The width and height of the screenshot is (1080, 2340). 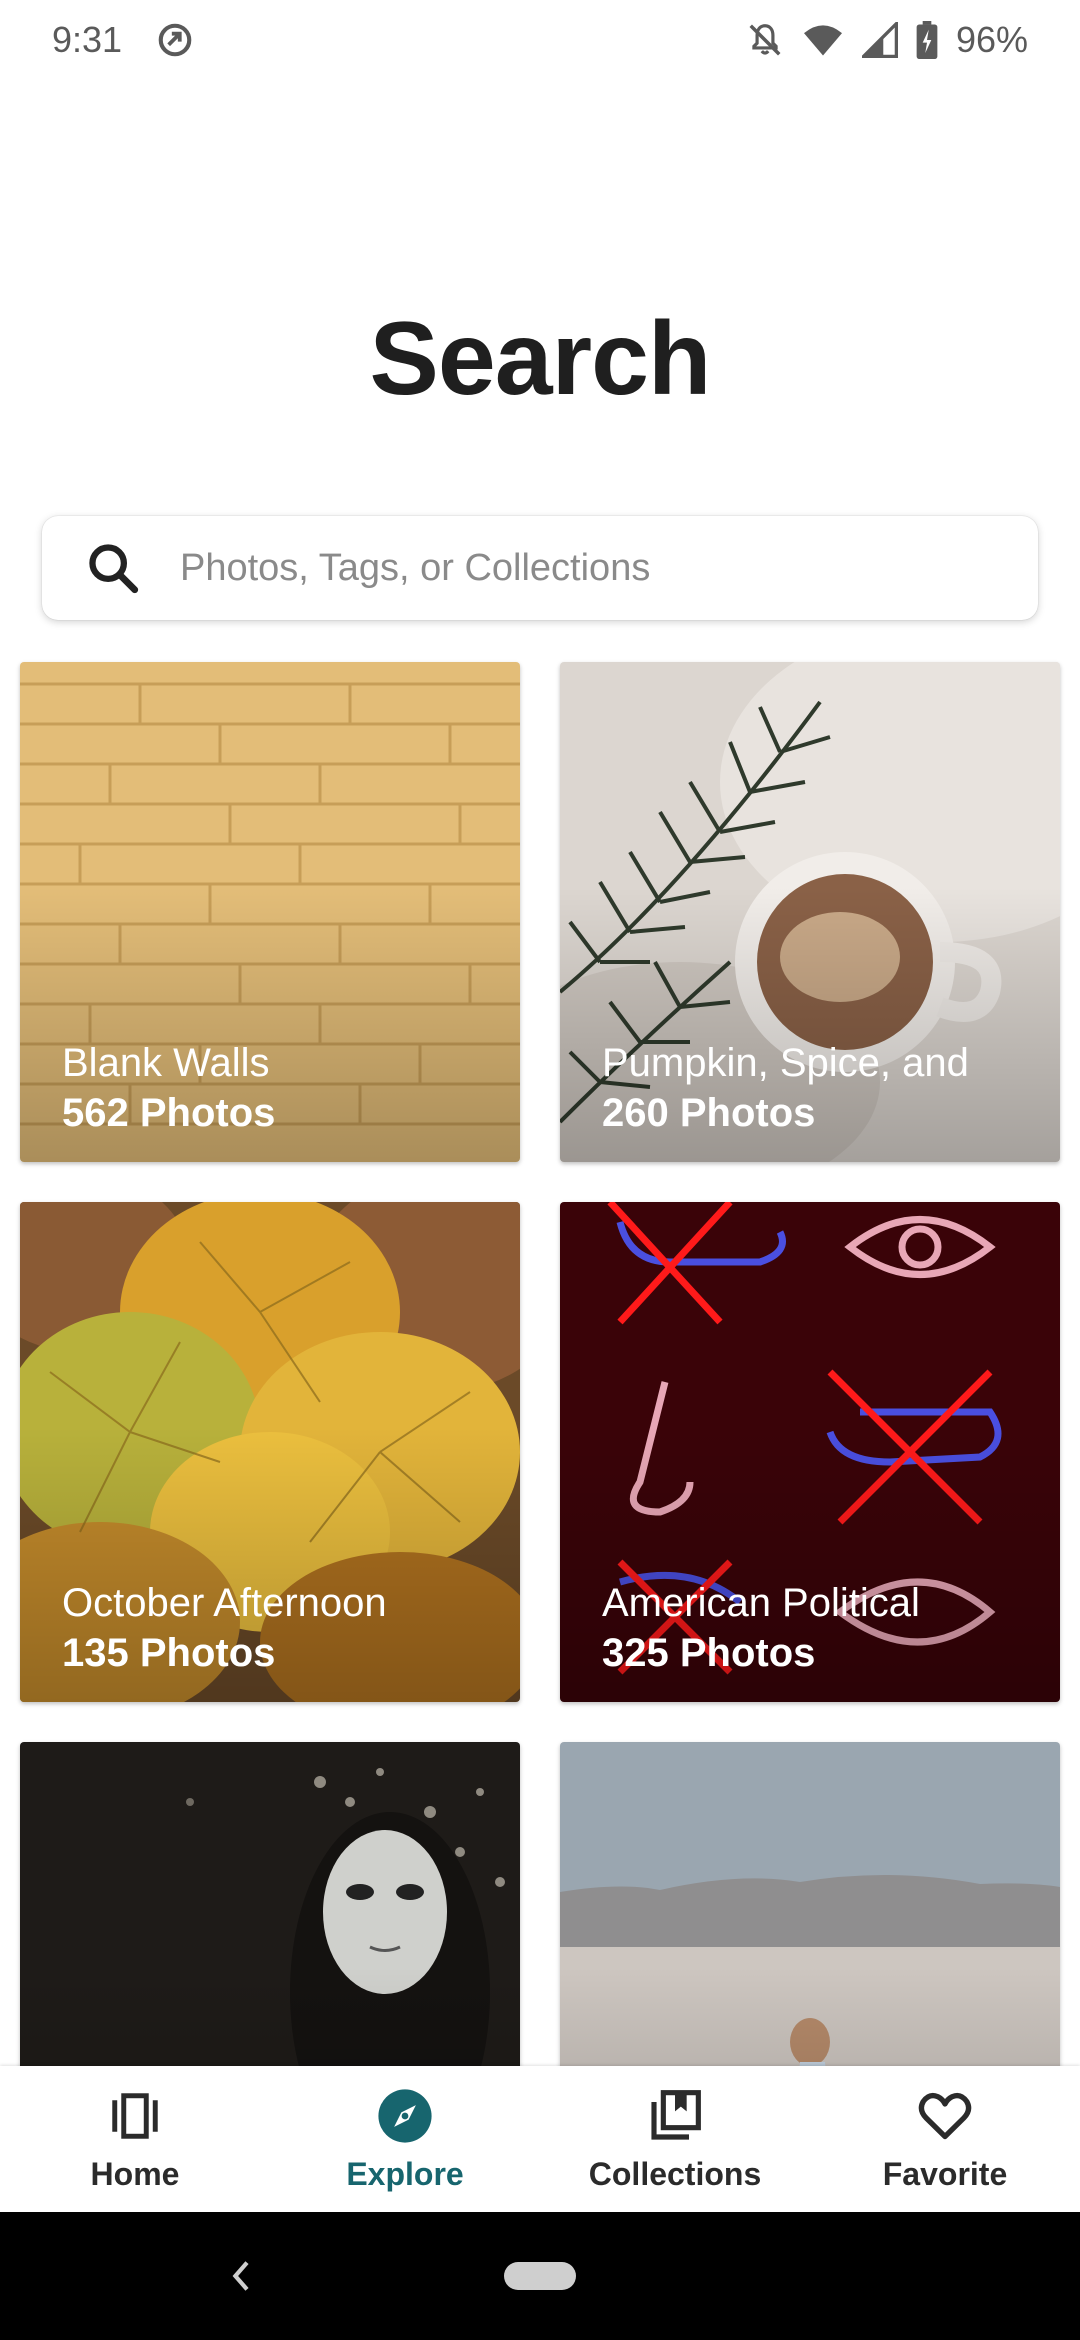 I want to click on data-saver-icon, so click(x=175, y=40).